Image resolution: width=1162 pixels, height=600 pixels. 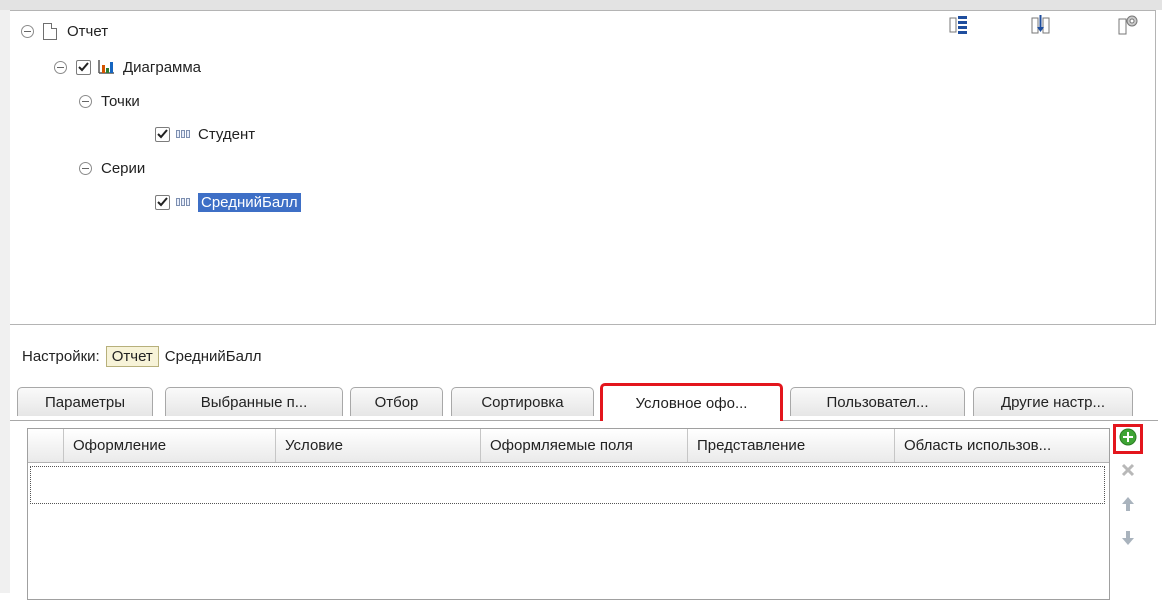 What do you see at coordinates (50, 31) in the screenshot?
I see `document-icon` at bounding box center [50, 31].